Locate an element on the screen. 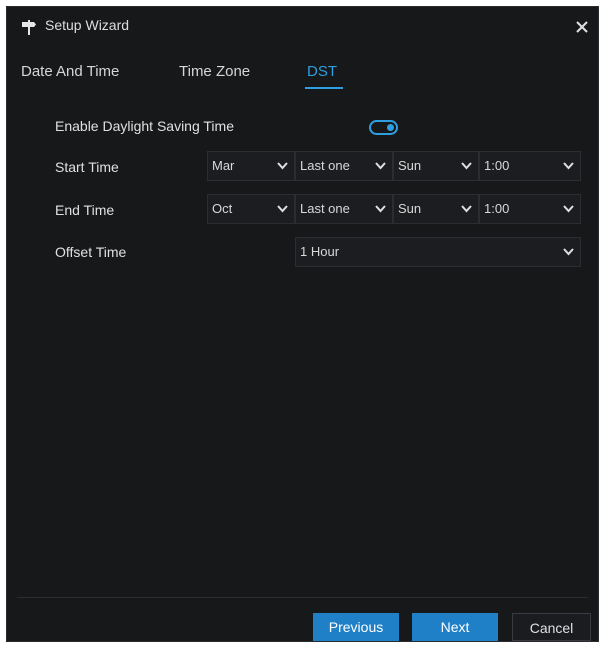 This screenshot has width=605, height=648. signpost-icon is located at coordinates (29, 27).